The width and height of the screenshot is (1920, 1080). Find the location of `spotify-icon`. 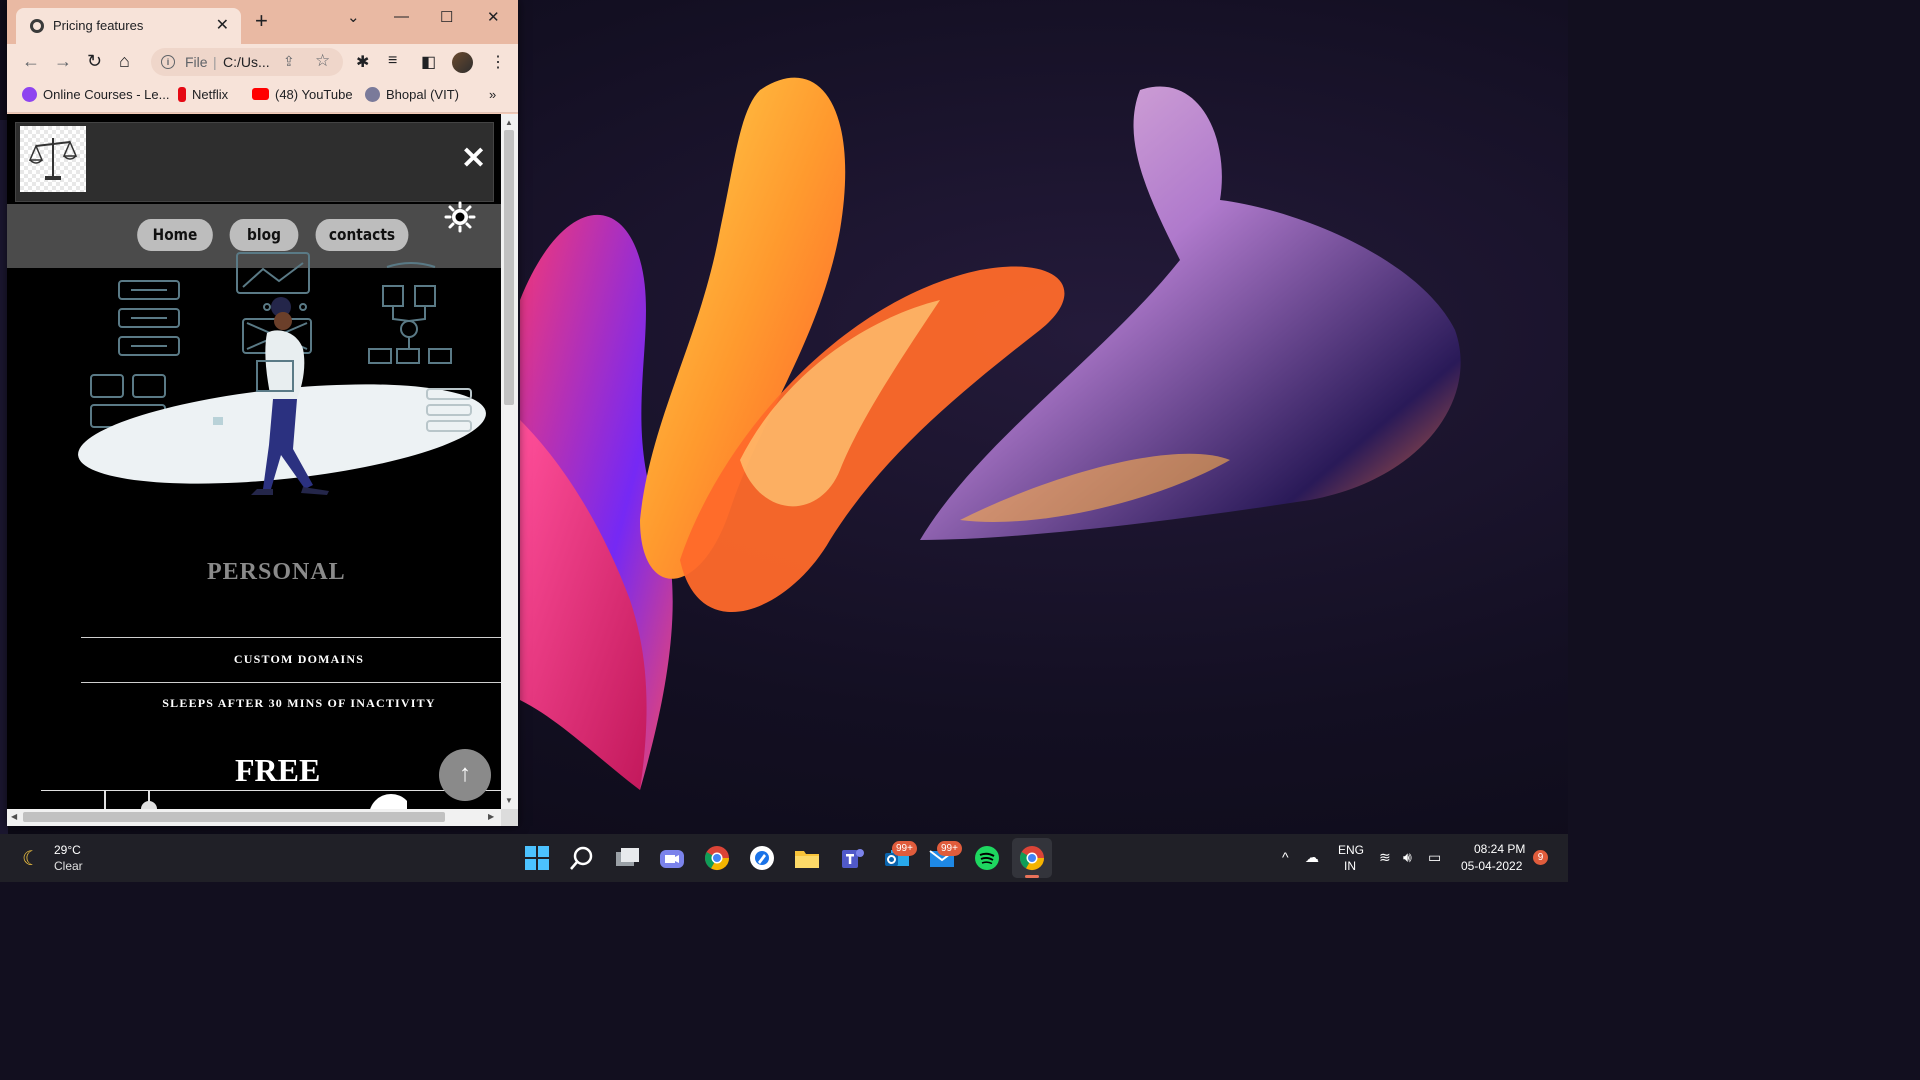

spotify-icon is located at coordinates (987, 858).